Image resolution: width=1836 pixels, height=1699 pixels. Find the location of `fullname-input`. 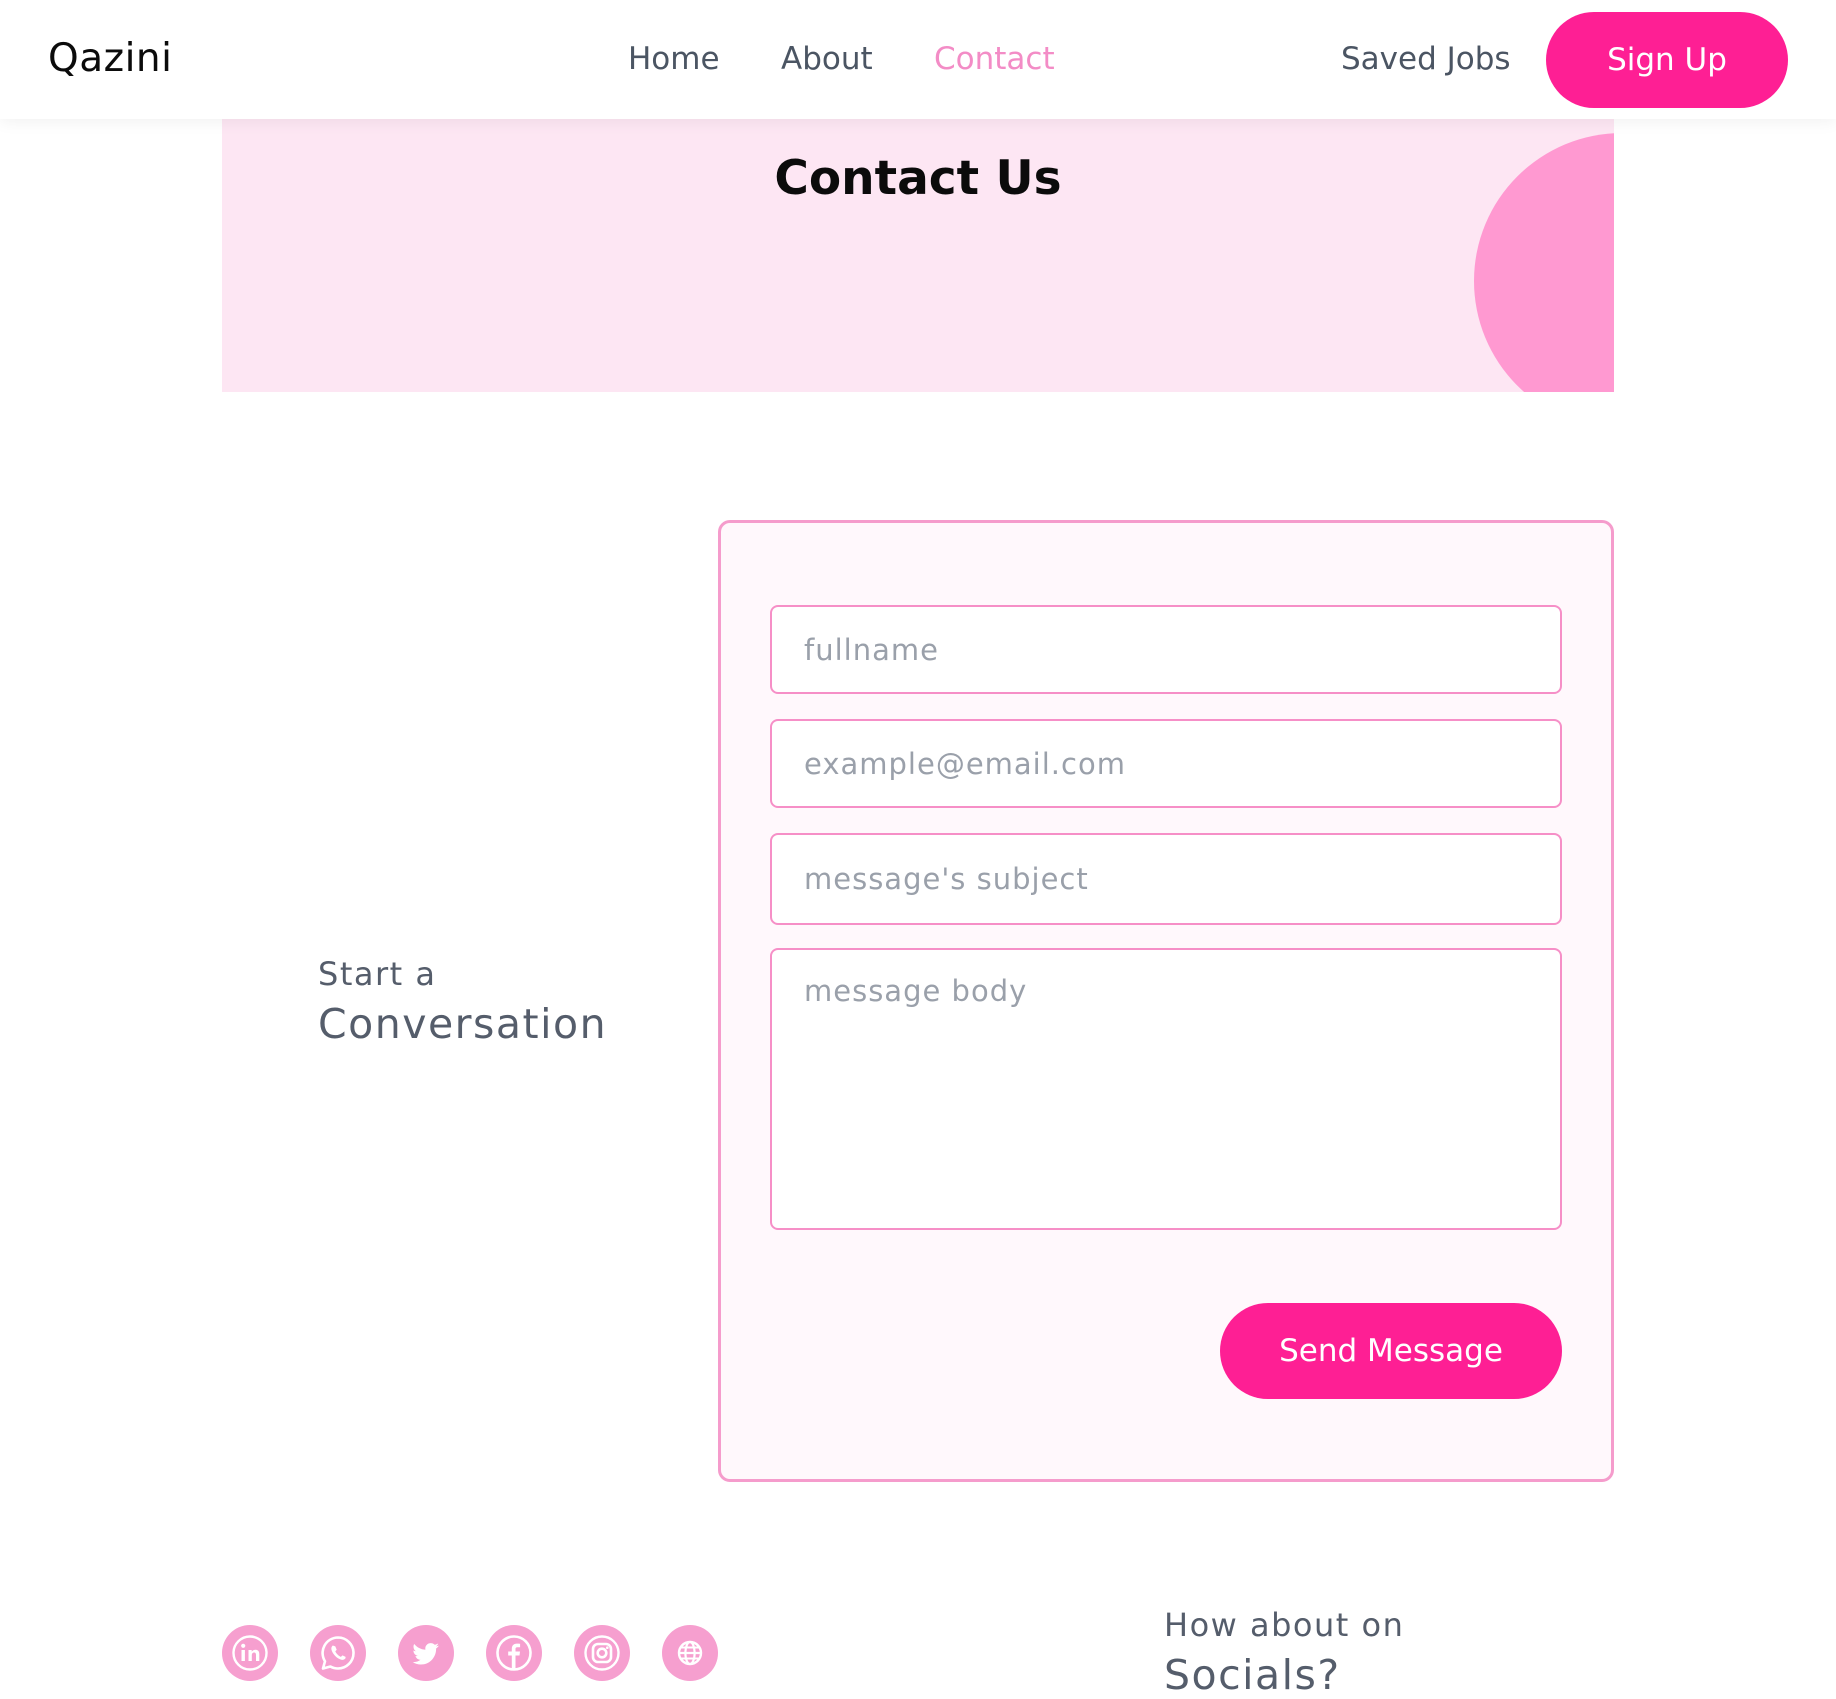

fullname-input is located at coordinates (1166, 649).